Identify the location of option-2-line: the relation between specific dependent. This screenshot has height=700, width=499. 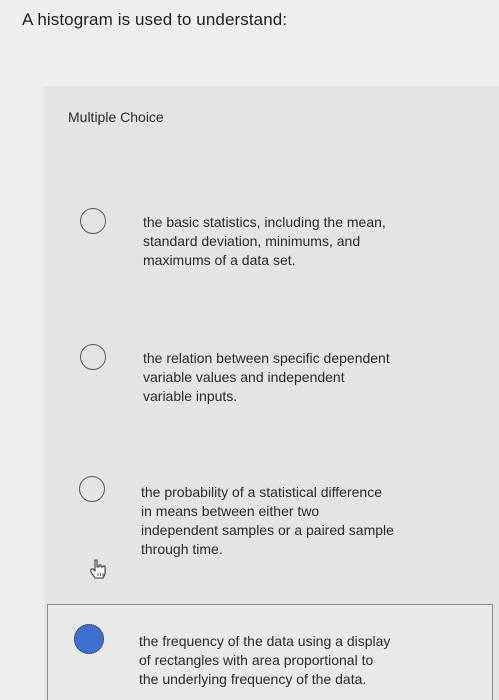
(266, 358).